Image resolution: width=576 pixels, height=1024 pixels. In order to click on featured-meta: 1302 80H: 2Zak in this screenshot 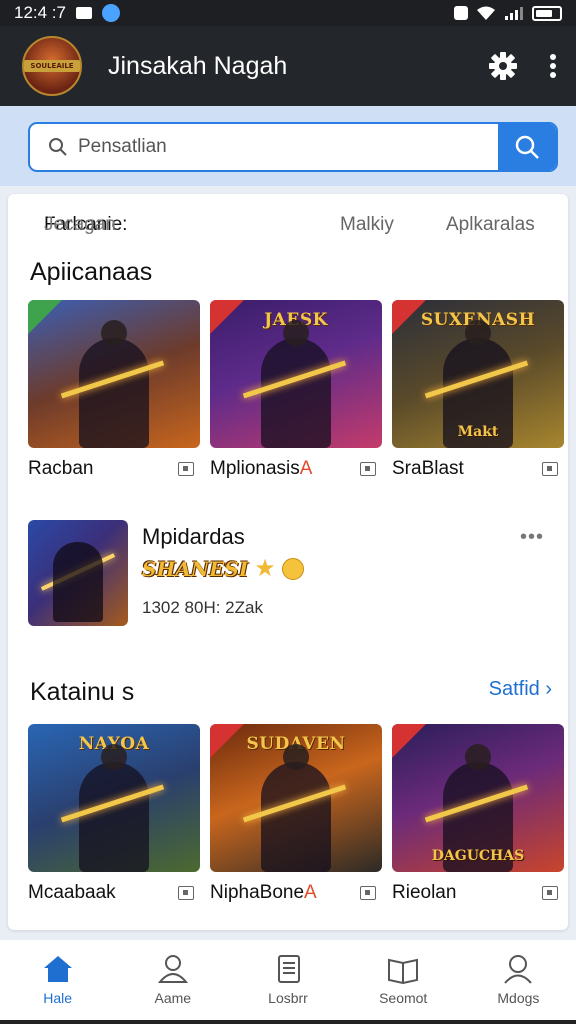, I will do `click(202, 607)`.